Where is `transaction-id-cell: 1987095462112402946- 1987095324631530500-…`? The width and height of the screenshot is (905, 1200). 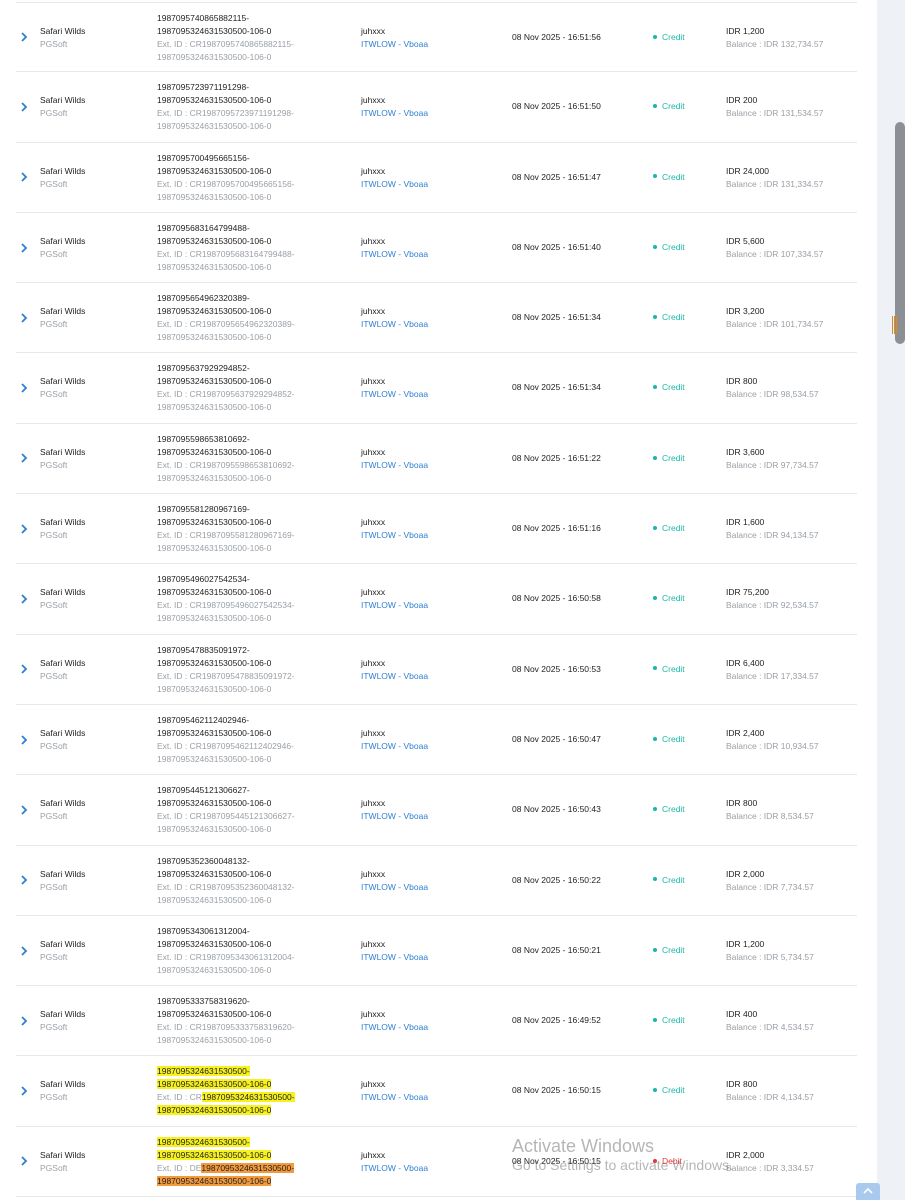 transaction-id-cell: 1987095462112402946- 1987095324631530500-… is located at coordinates (252, 740).